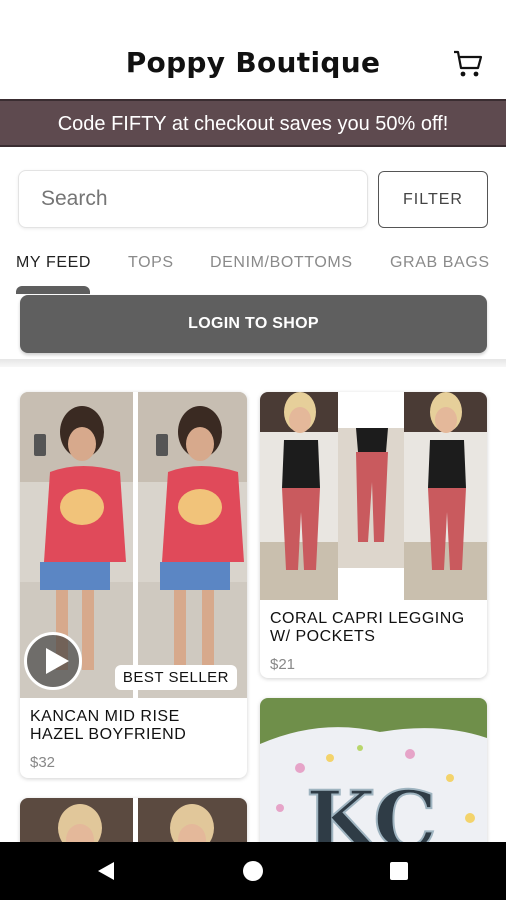  What do you see at coordinates (253, 324) in the screenshot?
I see `login-to-shop-button: LOGIN TO SHOP` at bounding box center [253, 324].